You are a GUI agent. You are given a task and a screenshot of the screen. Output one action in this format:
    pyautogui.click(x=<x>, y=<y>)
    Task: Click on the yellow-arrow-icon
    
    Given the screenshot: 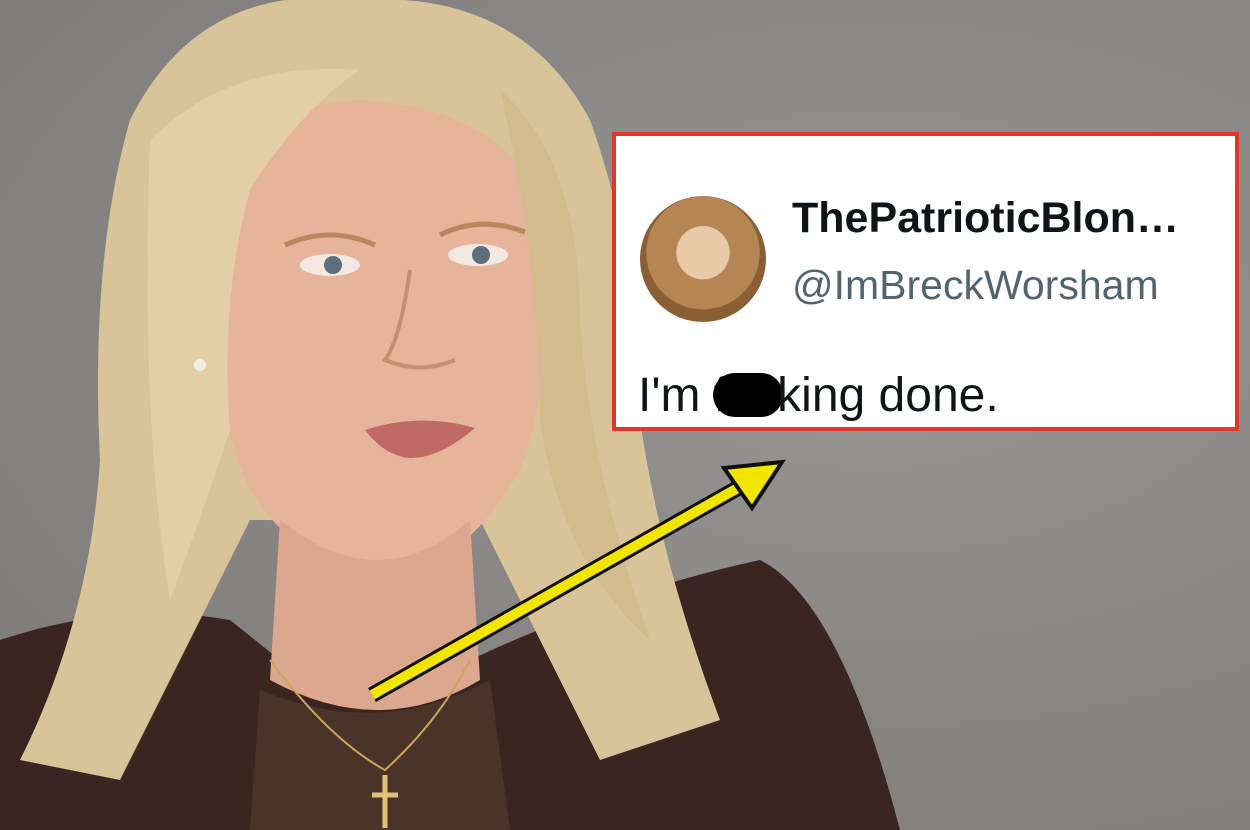 What is the action you would take?
    pyautogui.click(x=577, y=580)
    